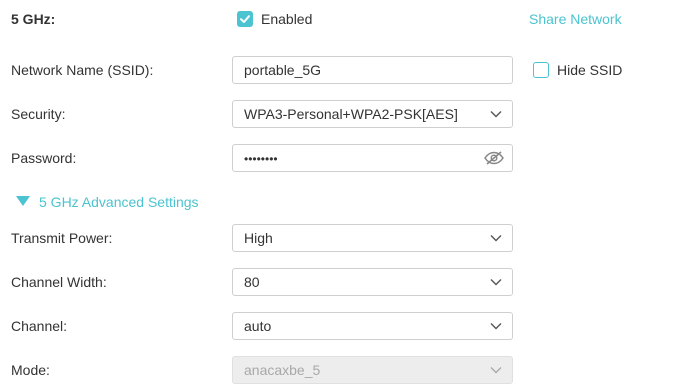  Describe the element at coordinates (23, 201) in the screenshot. I see `triangle-down-icon` at that location.